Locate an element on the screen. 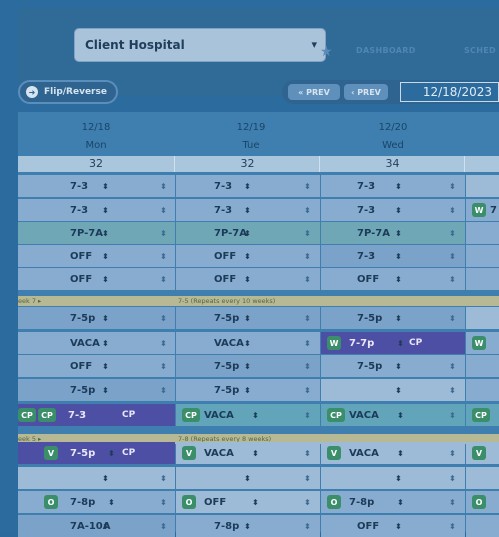  shift-cell-mon: CP CP 7-3 CP is located at coordinates (96, 415).